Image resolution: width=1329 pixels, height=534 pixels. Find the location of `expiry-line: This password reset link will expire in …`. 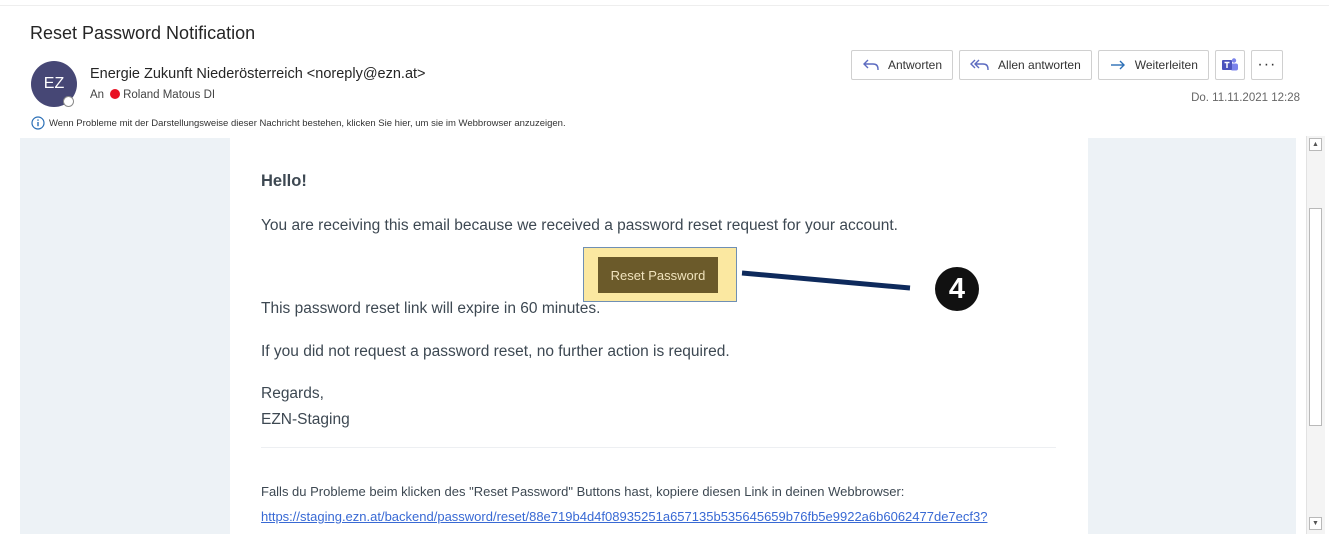

expiry-line: This password reset link will expire in … is located at coordinates (431, 308).